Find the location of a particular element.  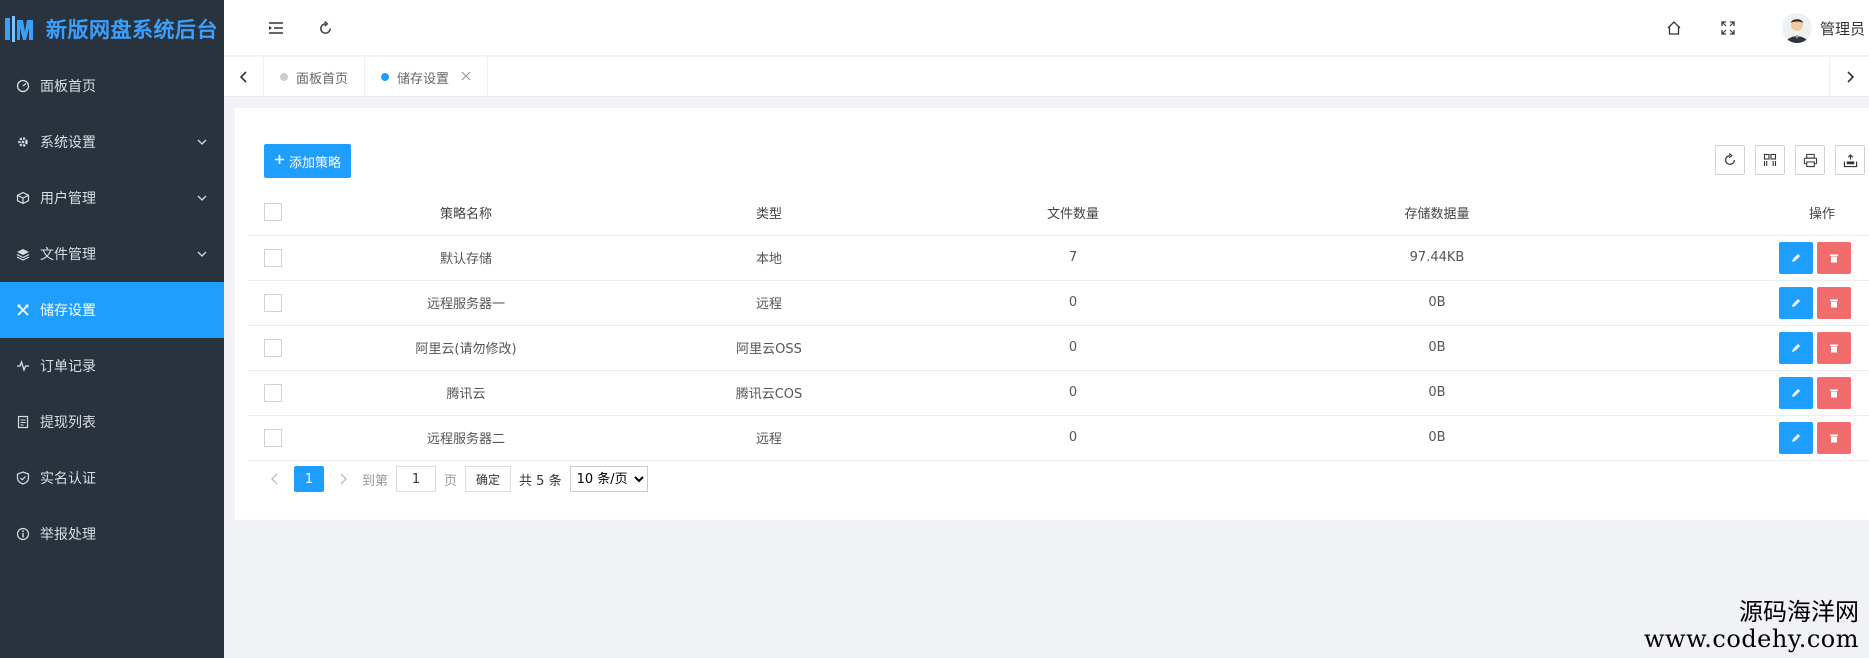

sidebar-item-label: 举报处理 is located at coordinates (68, 535).